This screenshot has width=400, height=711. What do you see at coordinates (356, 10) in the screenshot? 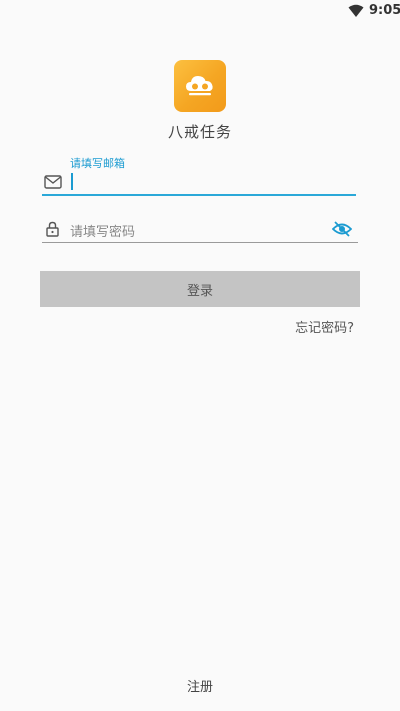
I see `wifi-icon` at bounding box center [356, 10].